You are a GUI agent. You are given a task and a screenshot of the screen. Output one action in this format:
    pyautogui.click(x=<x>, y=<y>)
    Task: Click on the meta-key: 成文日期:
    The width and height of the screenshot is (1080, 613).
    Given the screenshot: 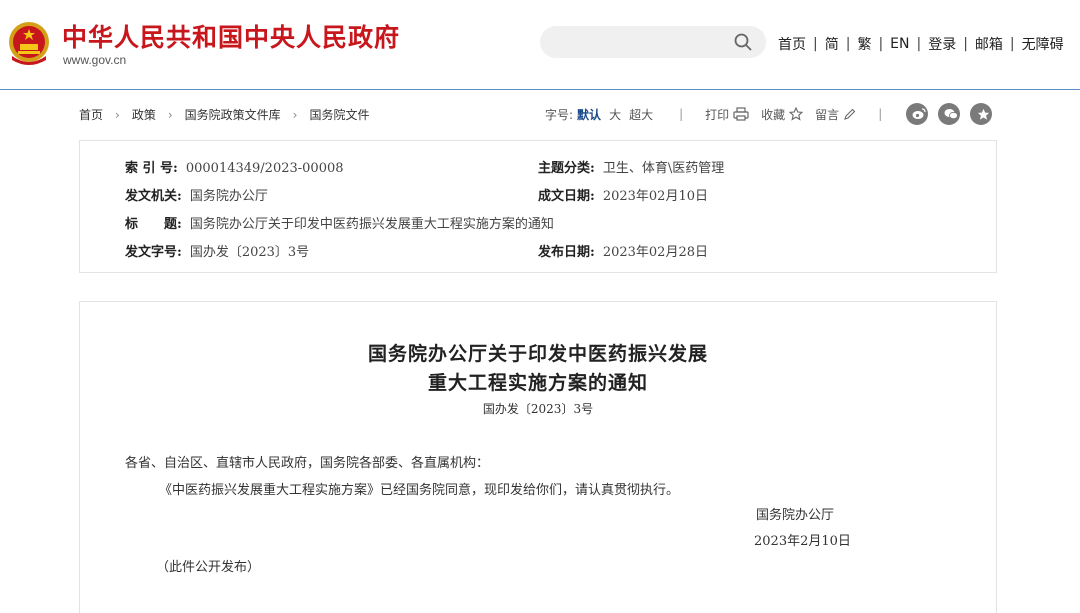 What is the action you would take?
    pyautogui.click(x=566, y=196)
    